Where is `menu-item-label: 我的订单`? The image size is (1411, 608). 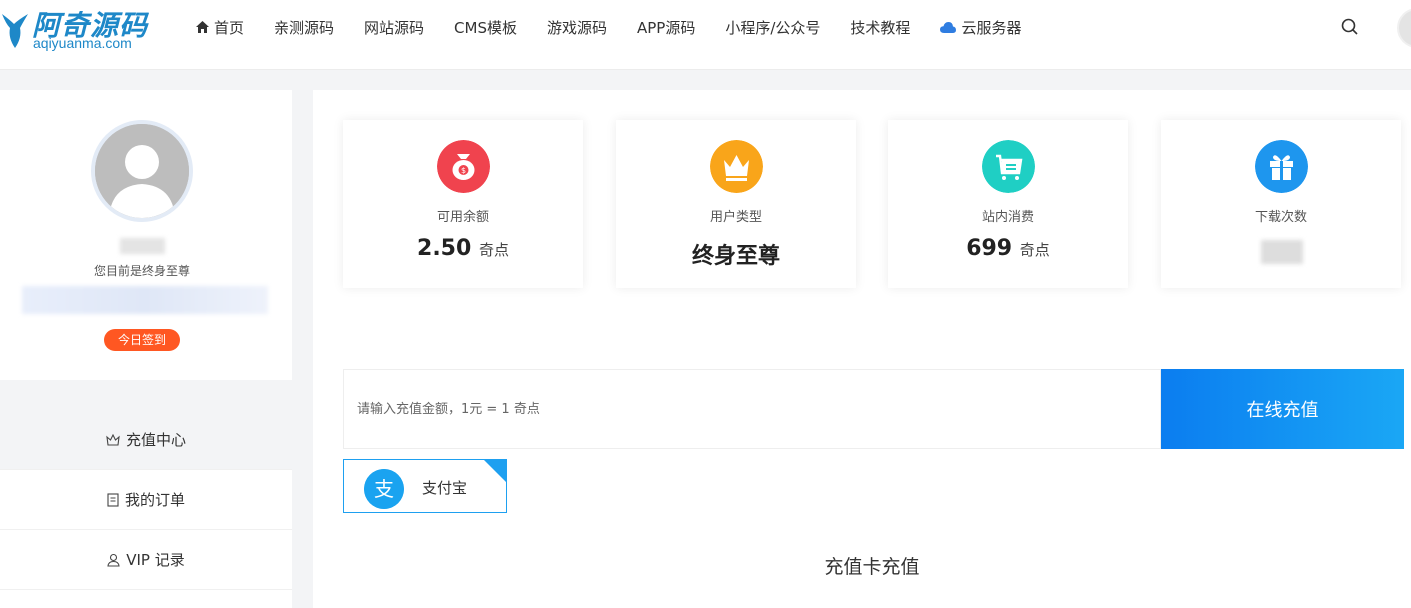
menu-item-label: 我的订单 is located at coordinates (154, 500).